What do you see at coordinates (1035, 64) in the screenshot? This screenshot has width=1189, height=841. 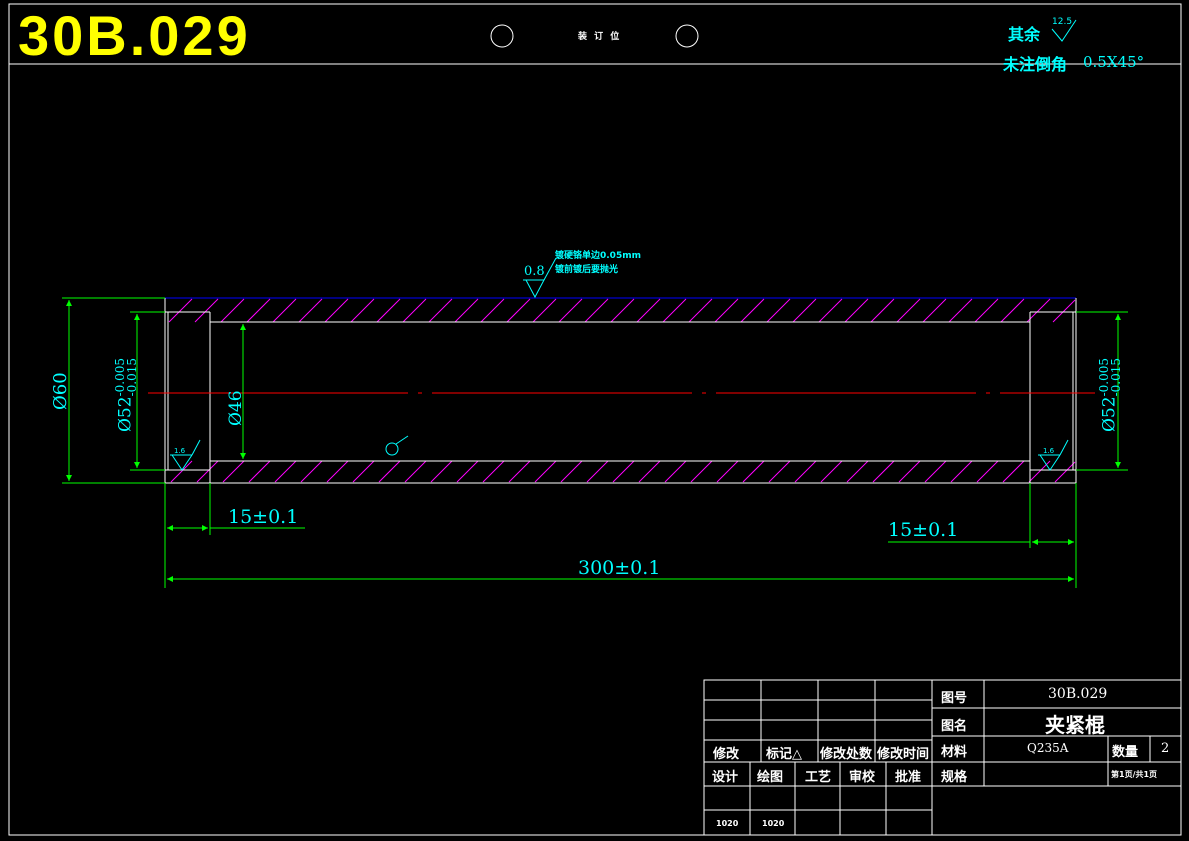 I see `chamfer-label: 未注倒角` at bounding box center [1035, 64].